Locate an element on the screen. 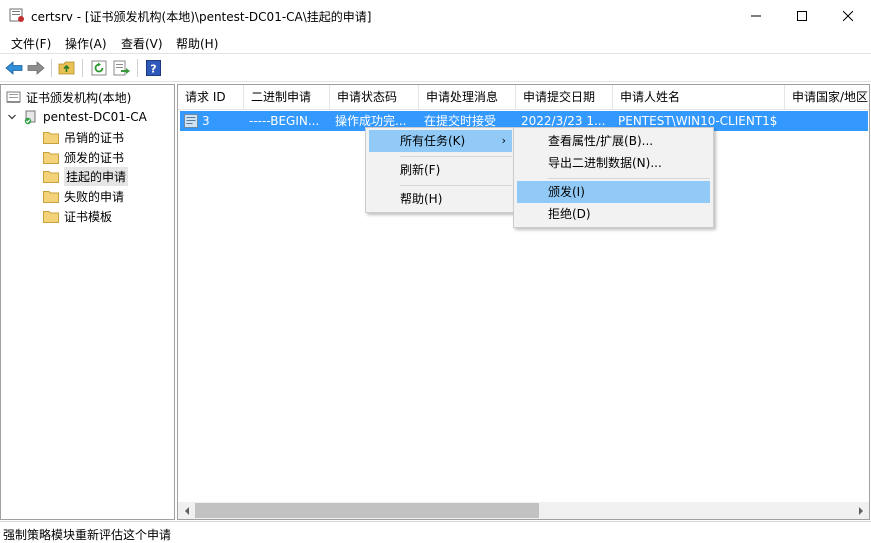 This screenshot has width=871, height=543. menu-action: 操作(A) is located at coordinates (86, 43).